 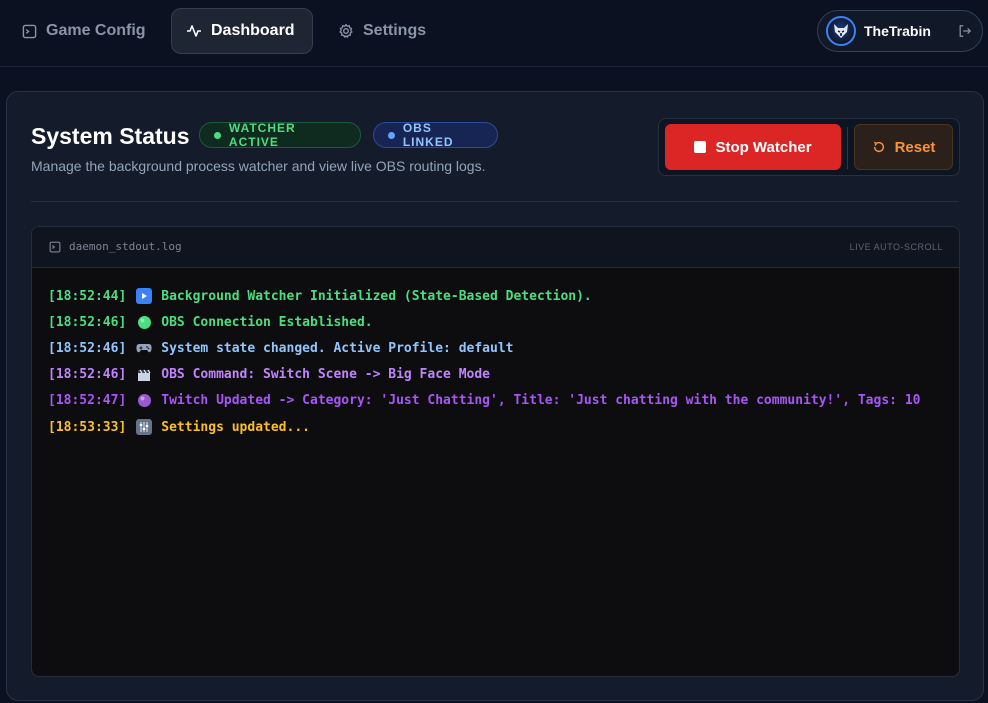 I want to click on stop-watcher-button: Stop Watcher, so click(x=753, y=147).